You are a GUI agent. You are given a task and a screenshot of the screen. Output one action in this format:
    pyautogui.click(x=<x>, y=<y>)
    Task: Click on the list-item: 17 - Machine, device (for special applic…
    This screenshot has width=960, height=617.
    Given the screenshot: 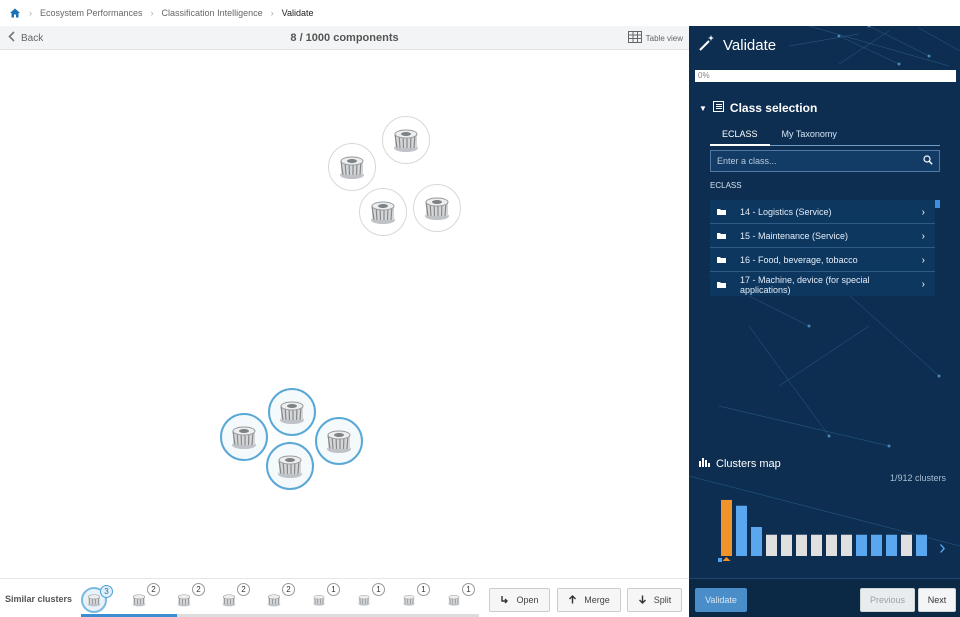 What is the action you would take?
    pyautogui.click(x=822, y=284)
    